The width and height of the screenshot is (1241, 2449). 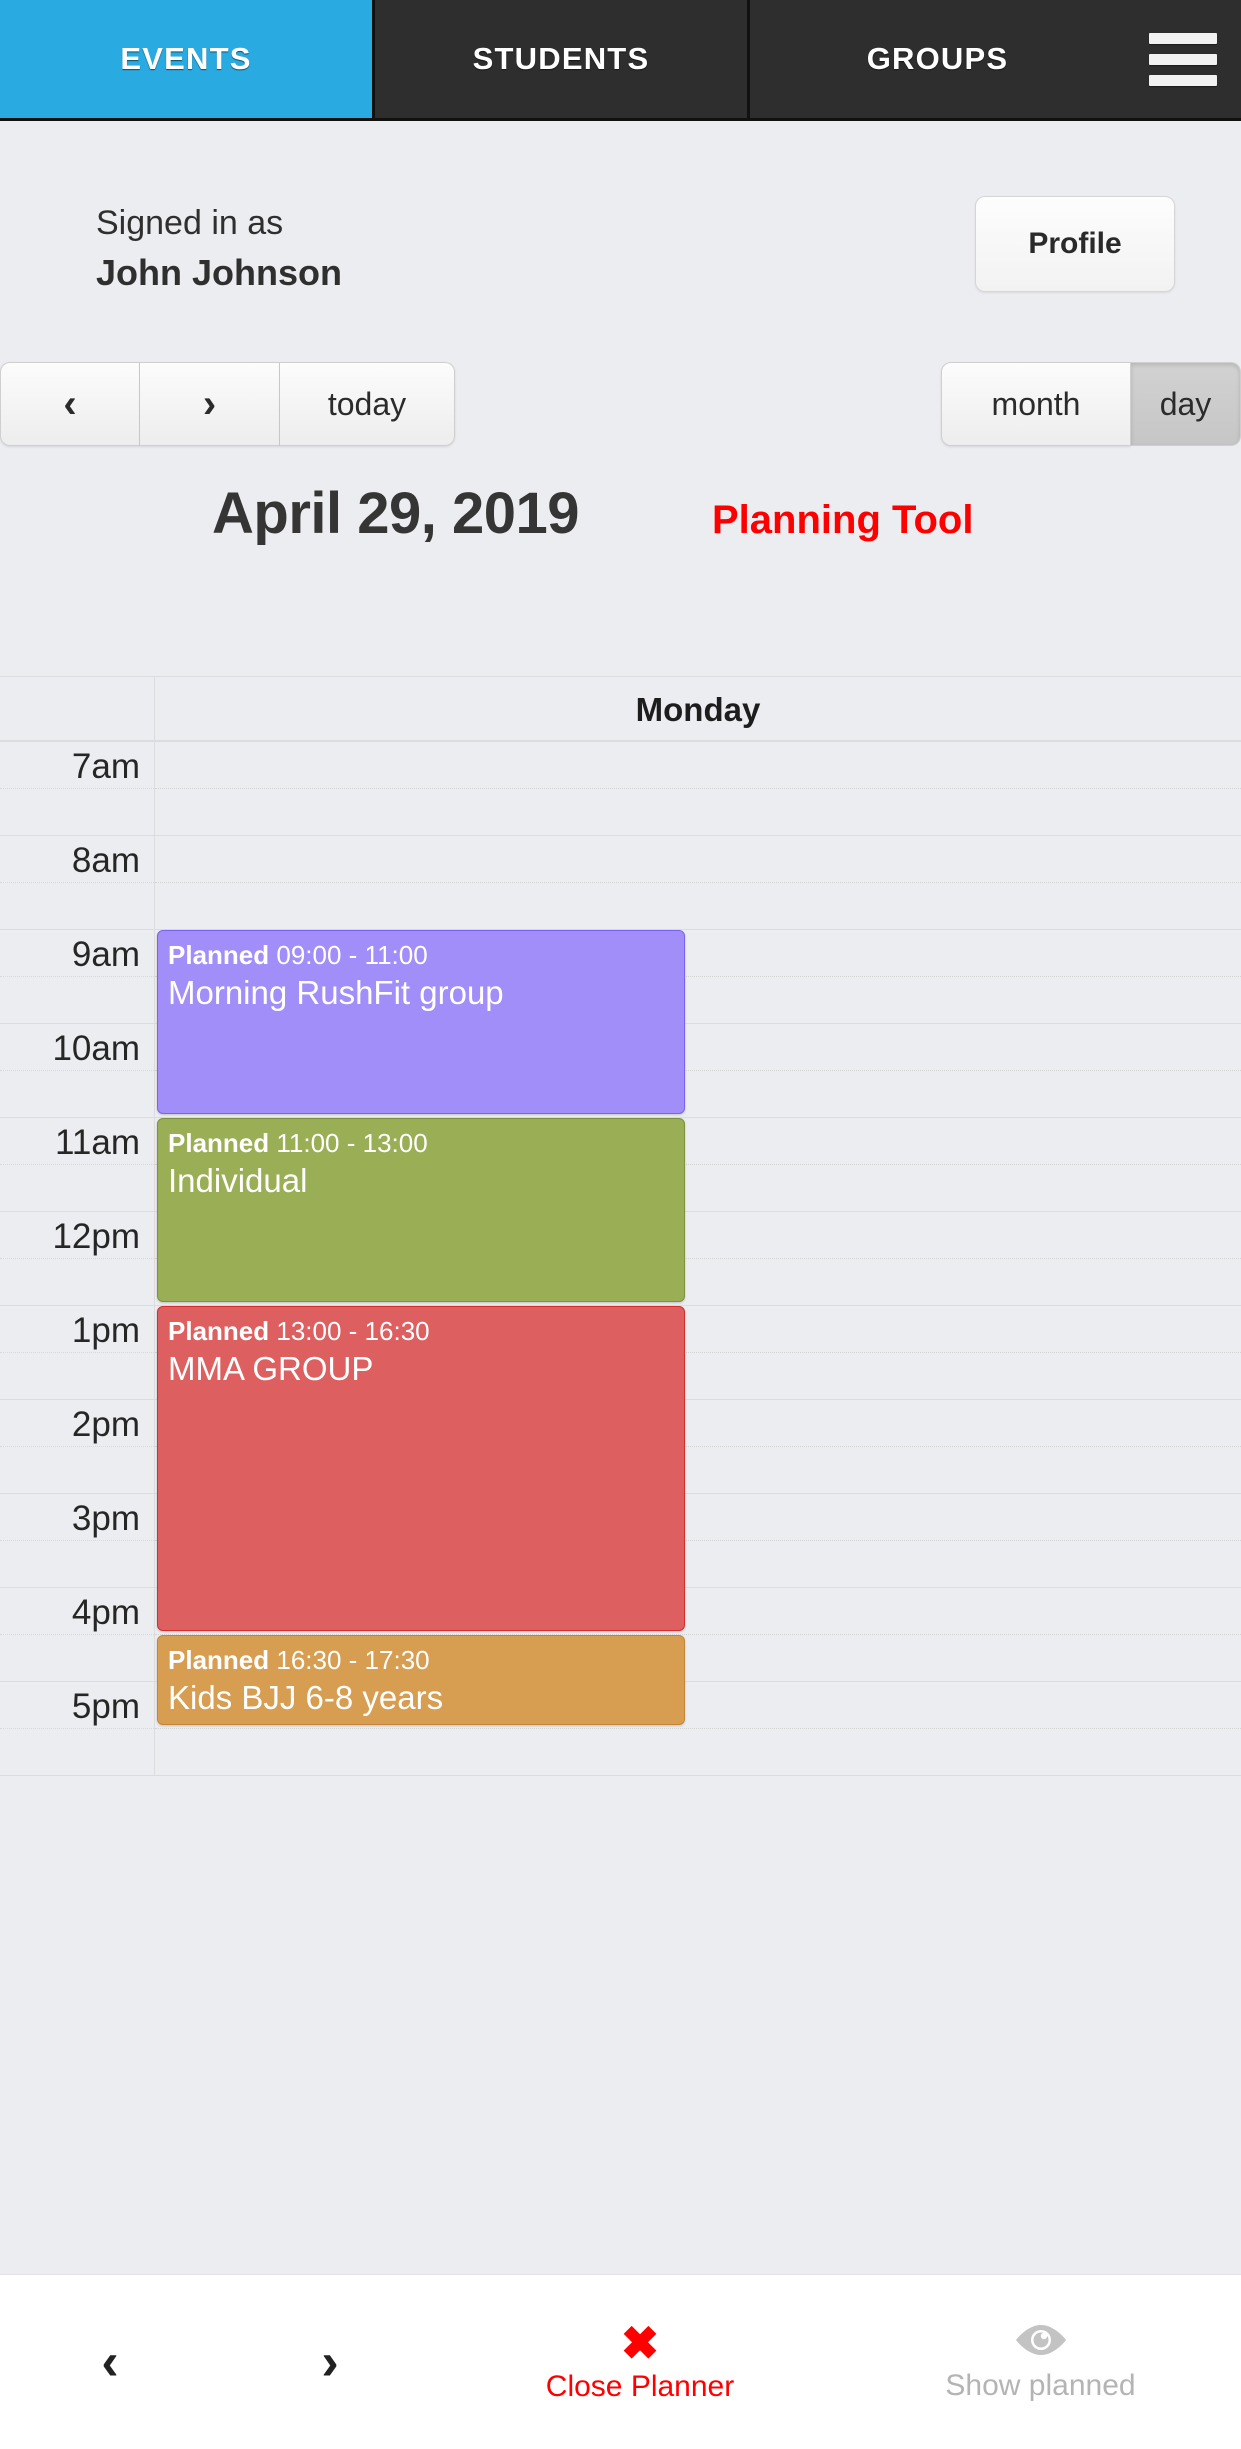 I want to click on tab-groups: GROUPS, so click(x=937, y=59).